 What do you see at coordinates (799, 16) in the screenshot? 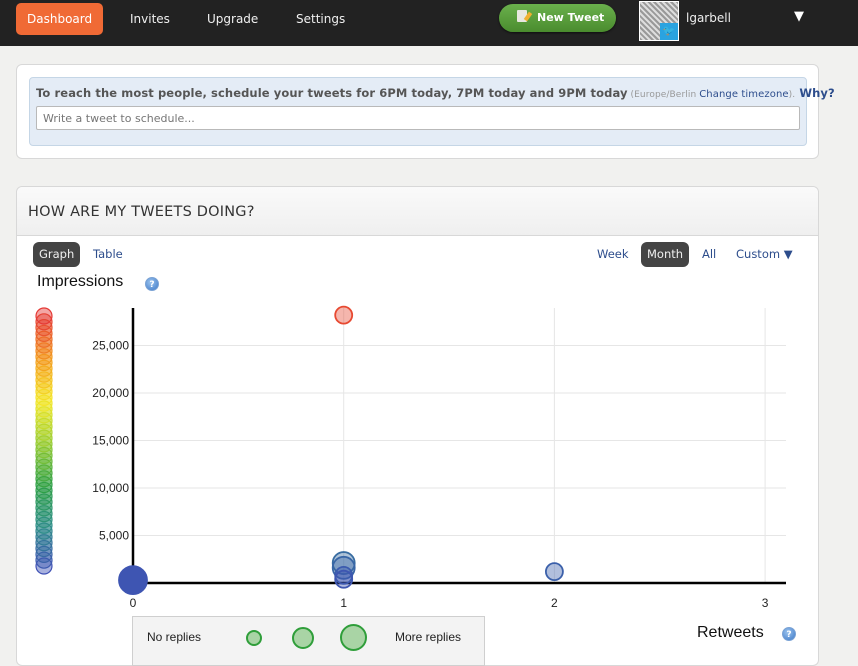
I see `caret-down-icon: ▼` at bounding box center [799, 16].